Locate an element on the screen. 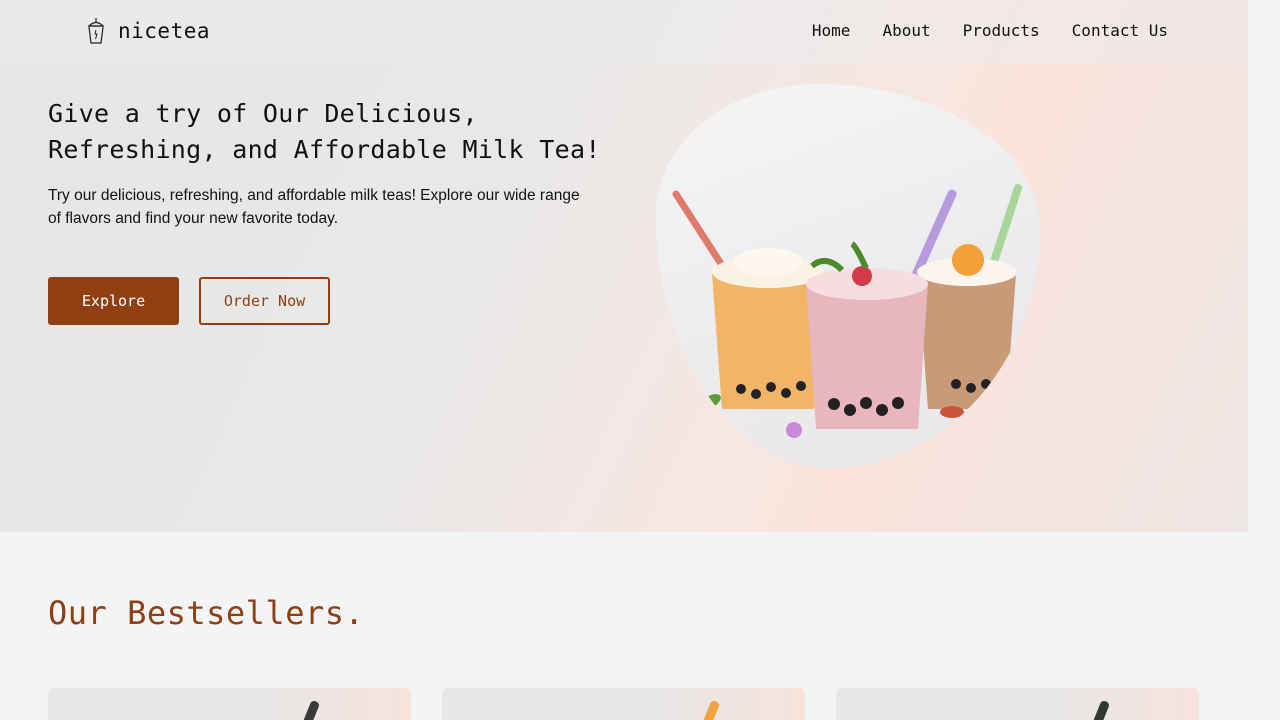 This screenshot has height=720, width=1280. bestsellers-title: Our Bestsellers. is located at coordinates (206, 613).